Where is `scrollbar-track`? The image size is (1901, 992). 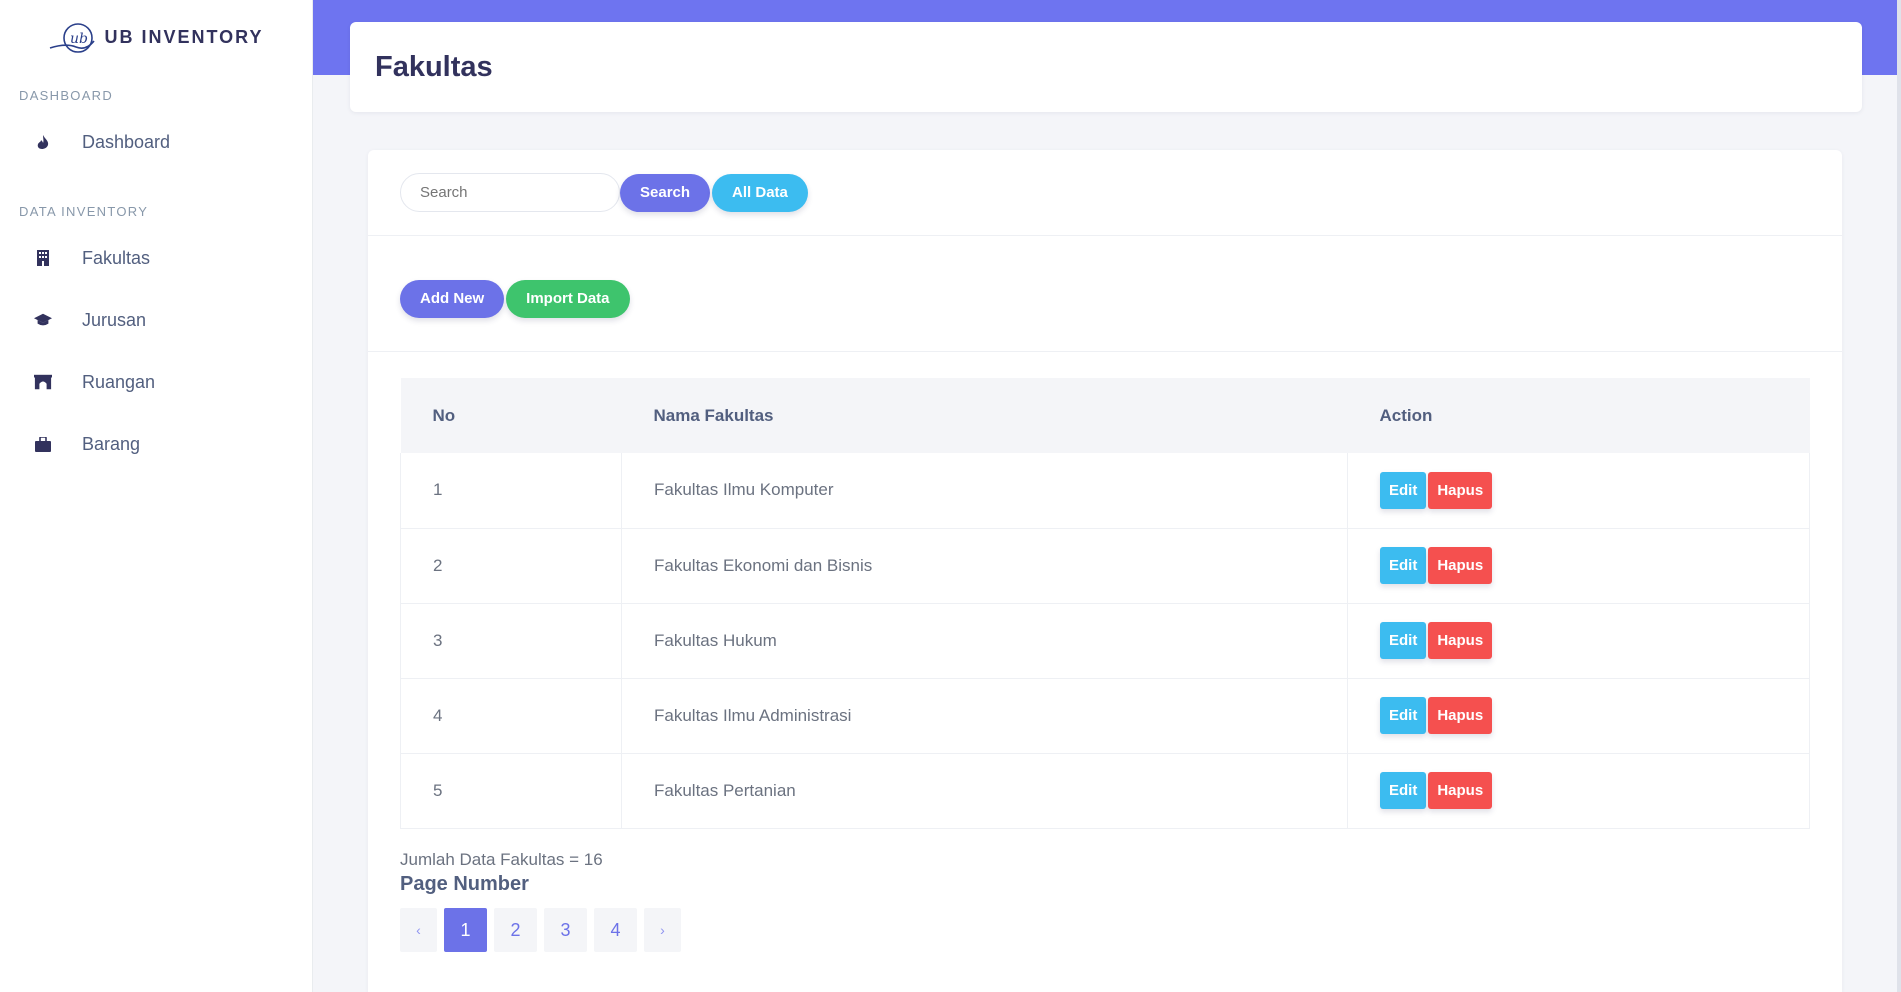
scrollbar-track is located at coordinates (1899, 496).